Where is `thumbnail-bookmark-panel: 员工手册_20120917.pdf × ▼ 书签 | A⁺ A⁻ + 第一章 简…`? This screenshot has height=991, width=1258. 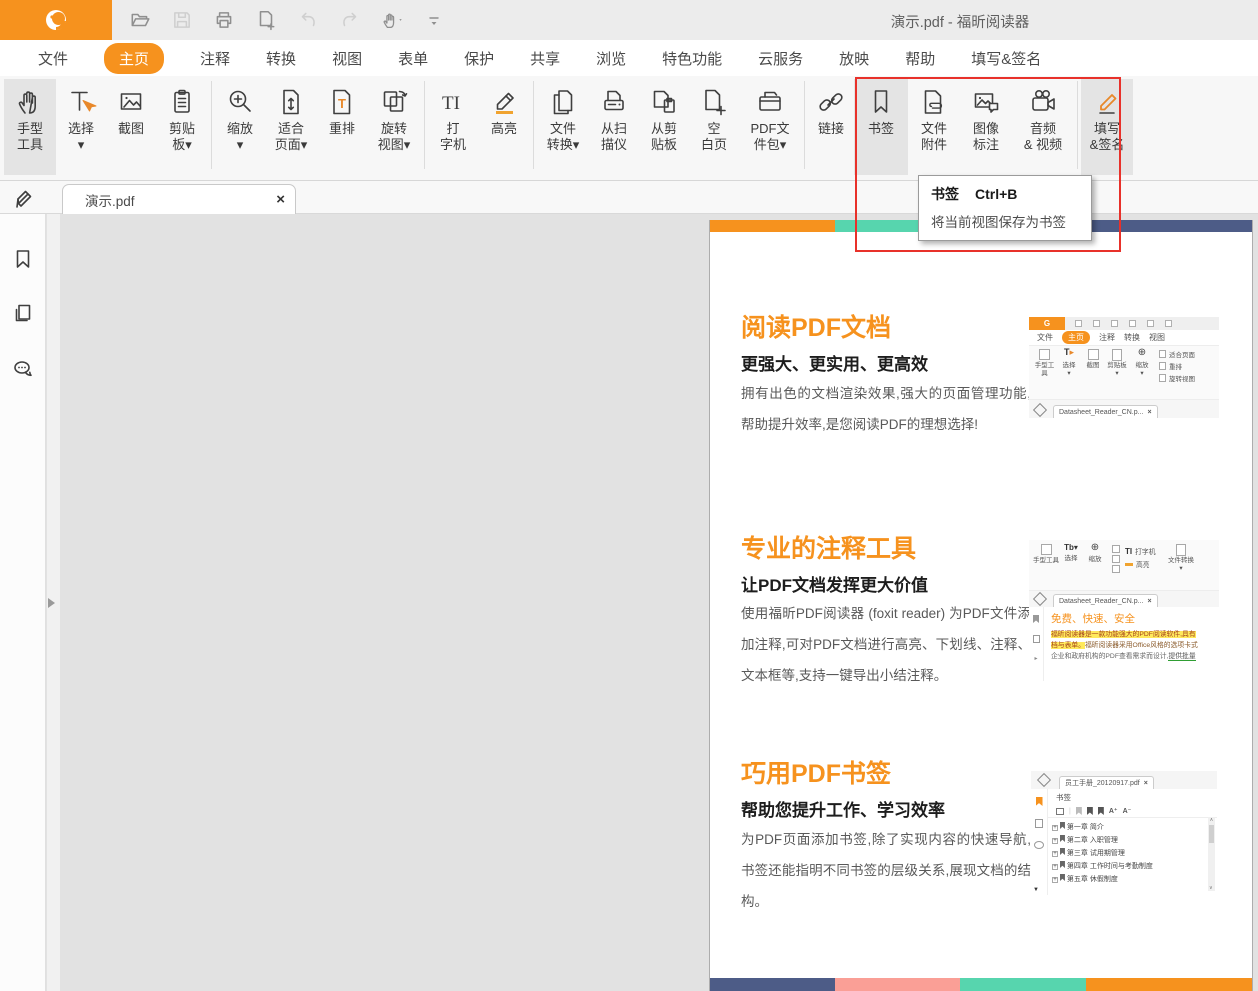 thumbnail-bookmark-panel: 员工手册_20120917.pdf × ▼ 书签 | A⁺ A⁻ + 第一章 简… is located at coordinates (1124, 833).